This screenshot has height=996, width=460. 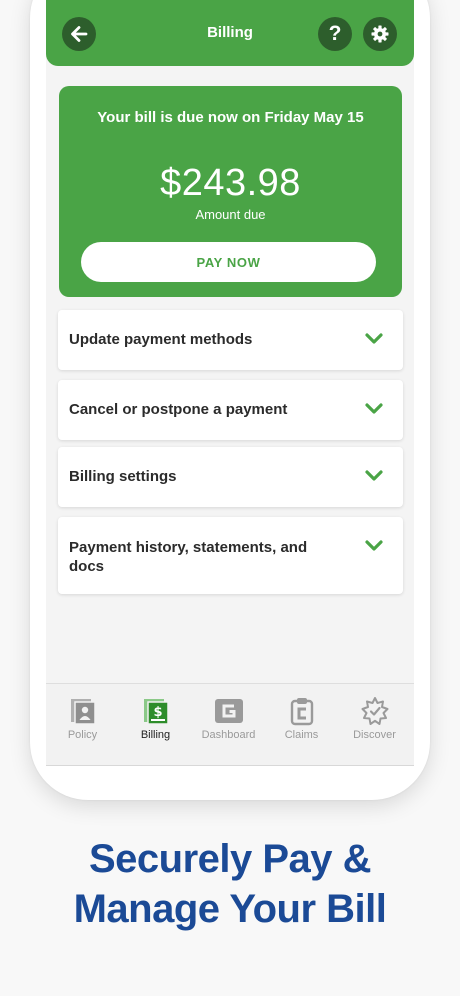 I want to click on tab-billing: $ Billing, so click(x=155, y=724).